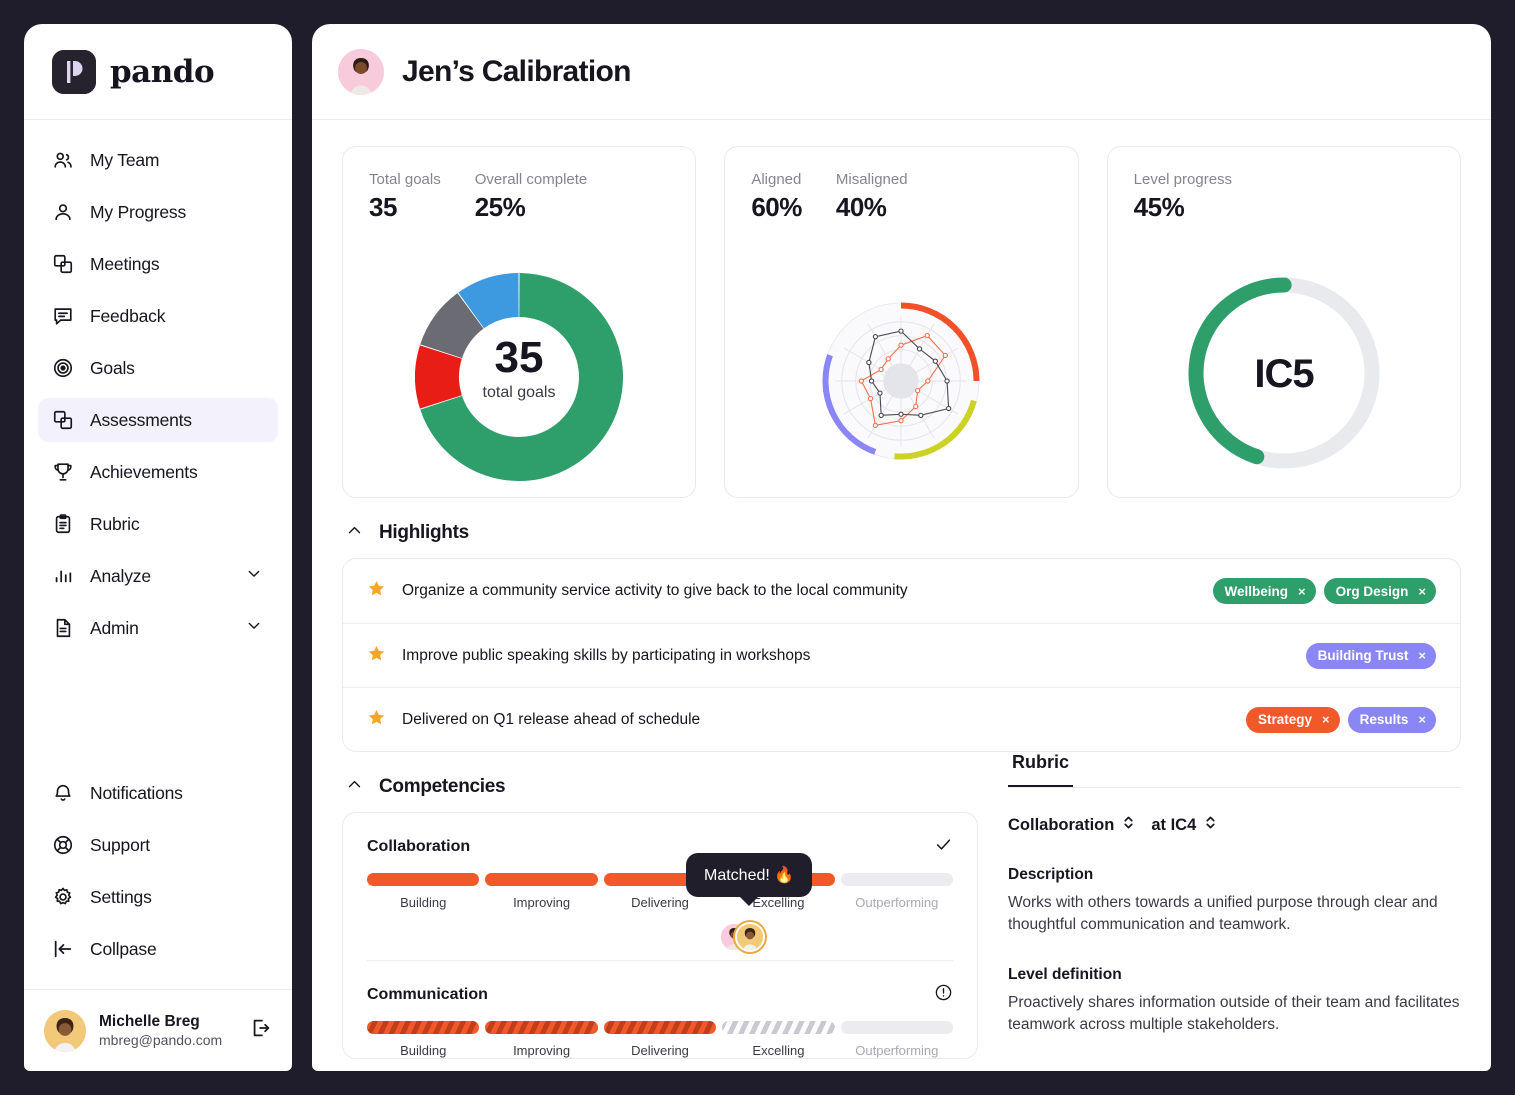 The height and width of the screenshot is (1095, 1515). What do you see at coordinates (903, 533) in the screenshot?
I see `highlights-header: Highlights` at bounding box center [903, 533].